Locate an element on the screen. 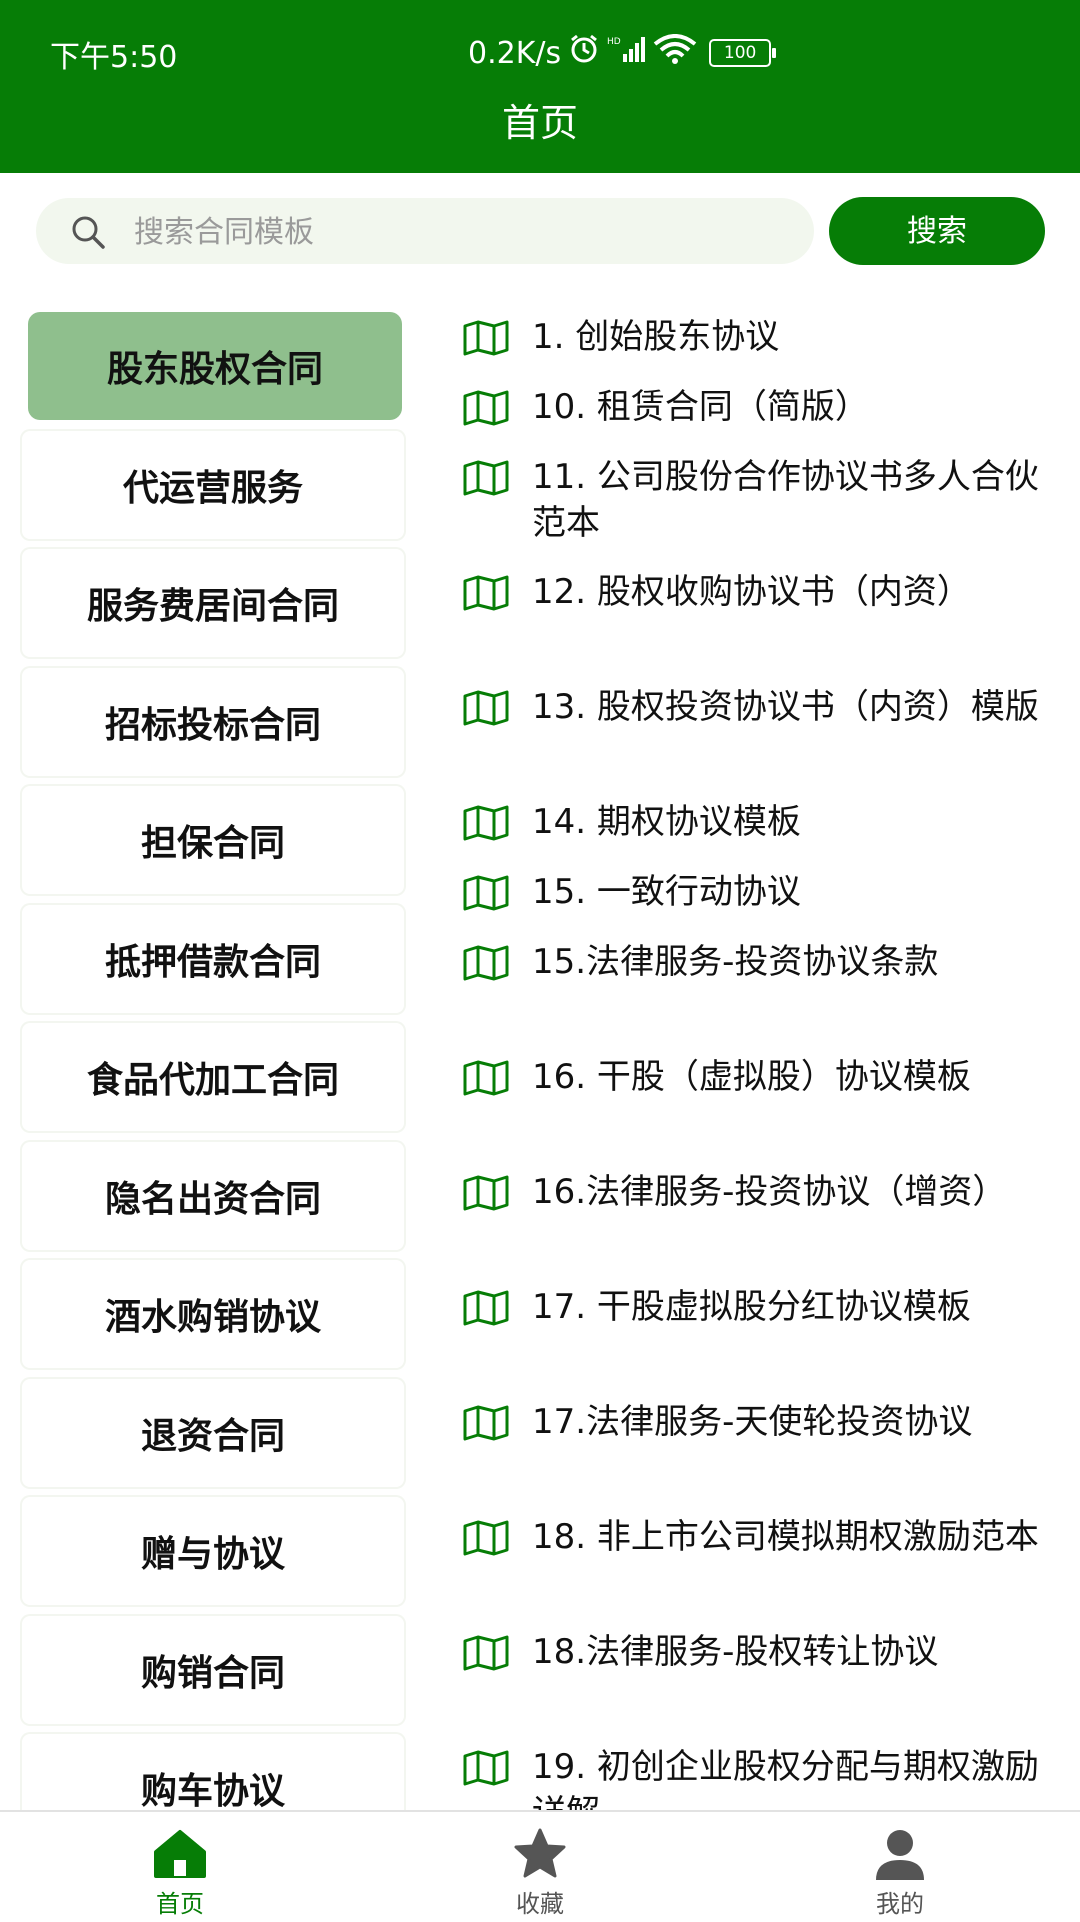  document-title: 11. 公司股份合作协议书多人合伙范本 is located at coordinates (785, 500).